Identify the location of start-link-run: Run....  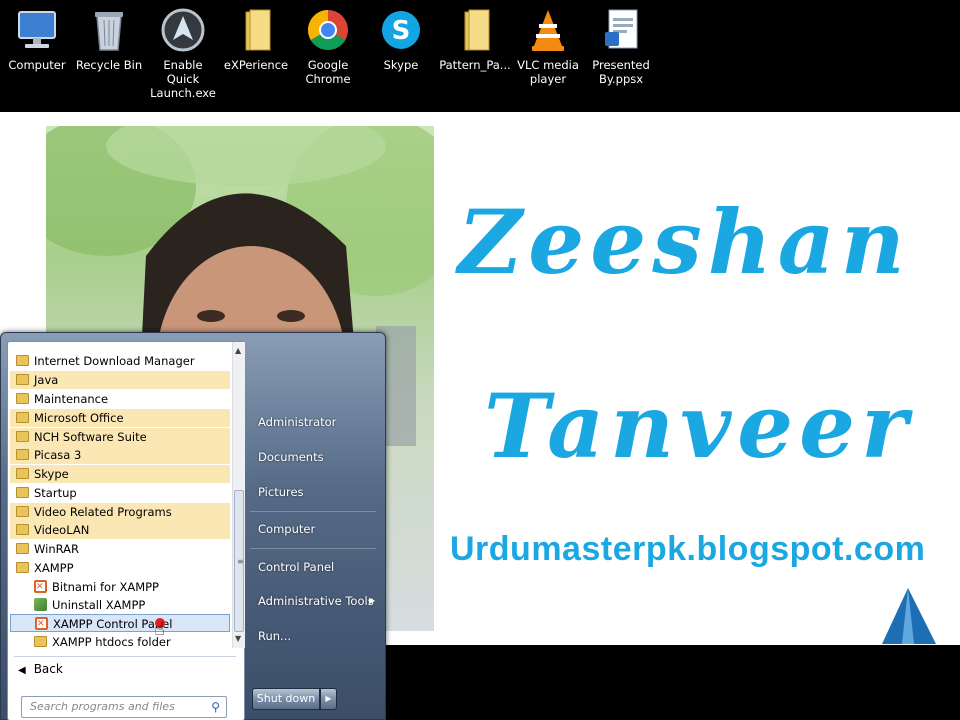
(274, 636).